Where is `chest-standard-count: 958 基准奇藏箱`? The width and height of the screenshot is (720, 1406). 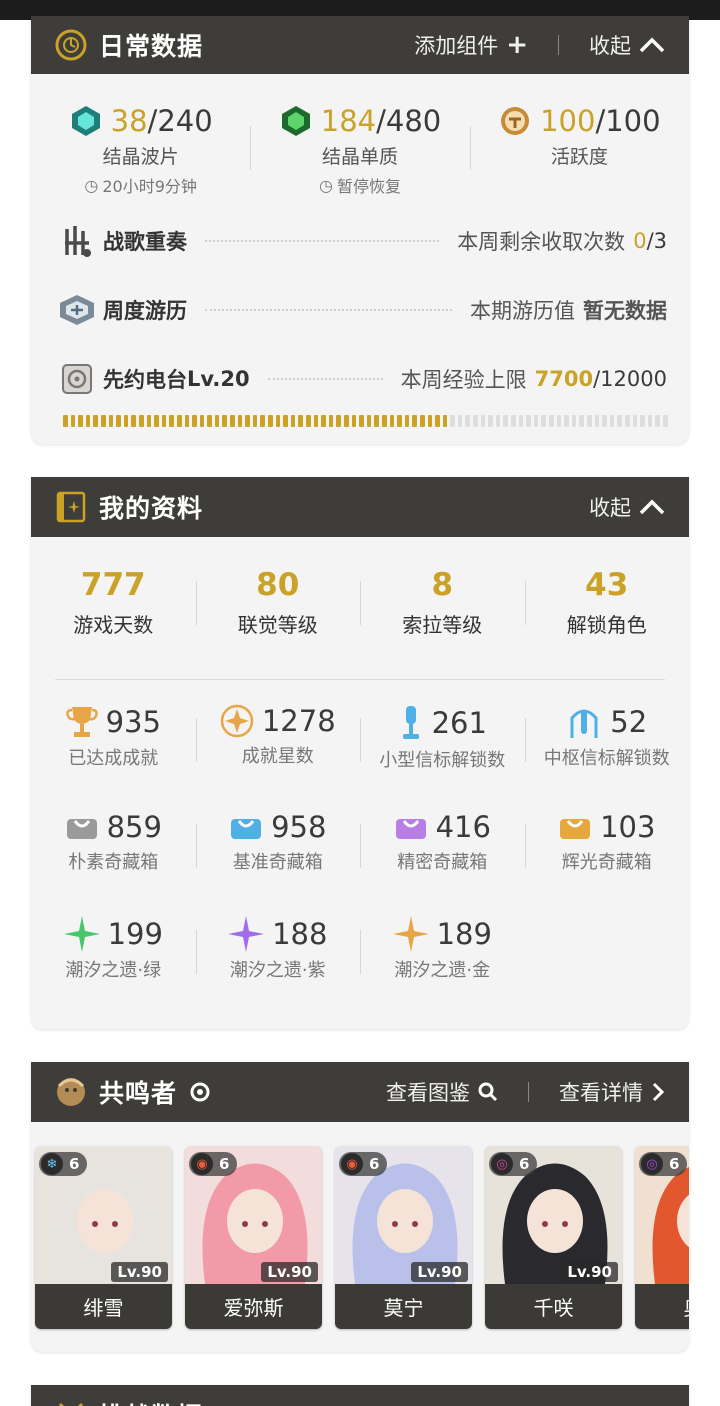
chest-standard-count: 958 基准奇藏箱 is located at coordinates (278, 863).